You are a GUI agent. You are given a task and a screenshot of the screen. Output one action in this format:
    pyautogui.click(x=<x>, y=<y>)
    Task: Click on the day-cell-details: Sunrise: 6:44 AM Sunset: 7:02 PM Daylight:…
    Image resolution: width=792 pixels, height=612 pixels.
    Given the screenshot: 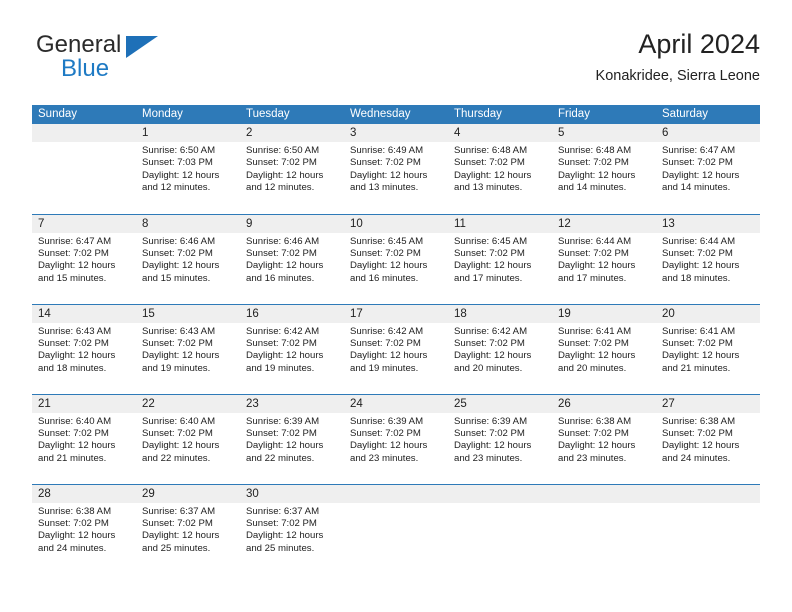 What is the action you would take?
    pyautogui.click(x=708, y=259)
    